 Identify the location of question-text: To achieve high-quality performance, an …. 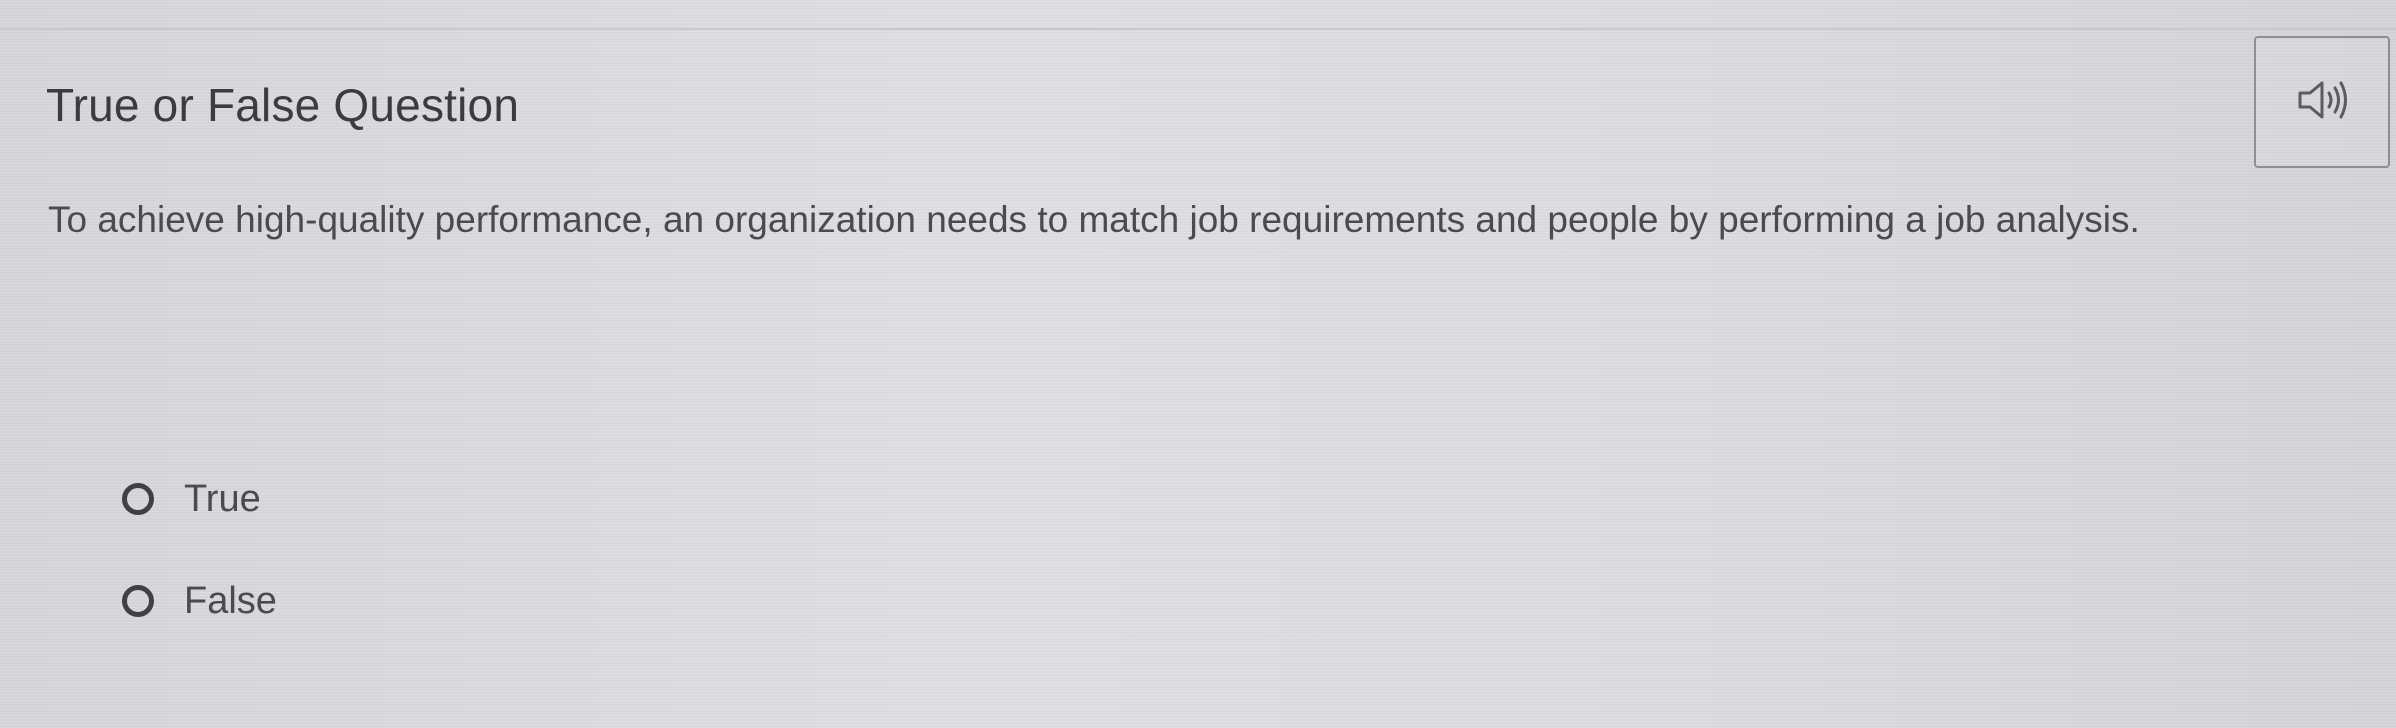
(1094, 219).